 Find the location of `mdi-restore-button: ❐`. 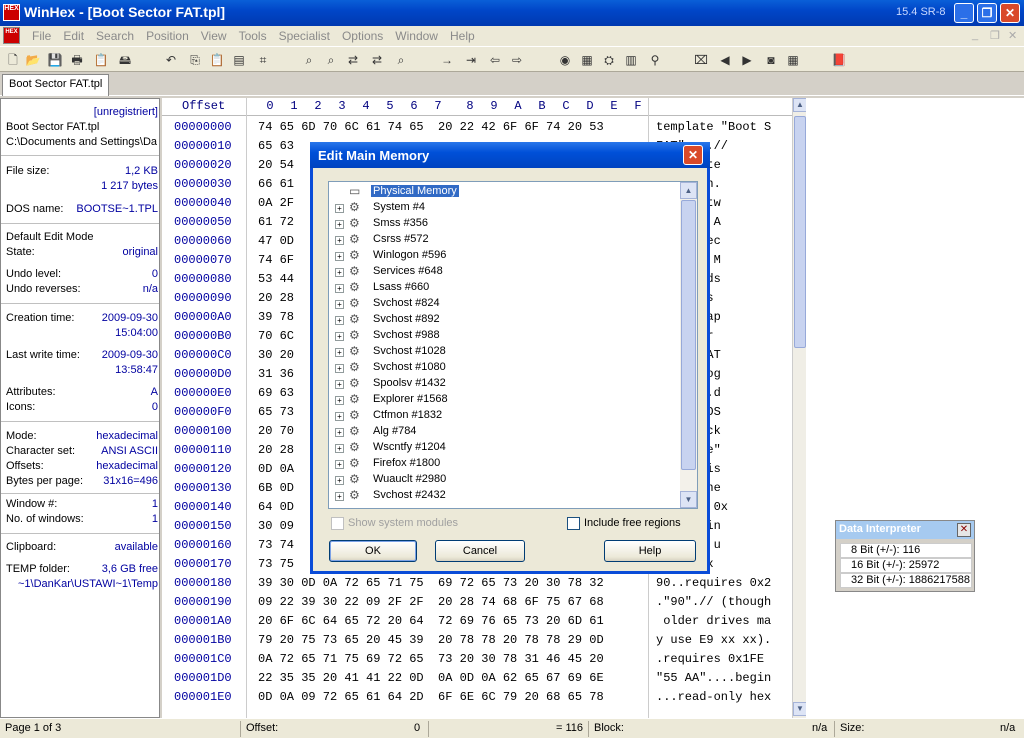

mdi-restore-button: ❐ is located at coordinates (995, 35).